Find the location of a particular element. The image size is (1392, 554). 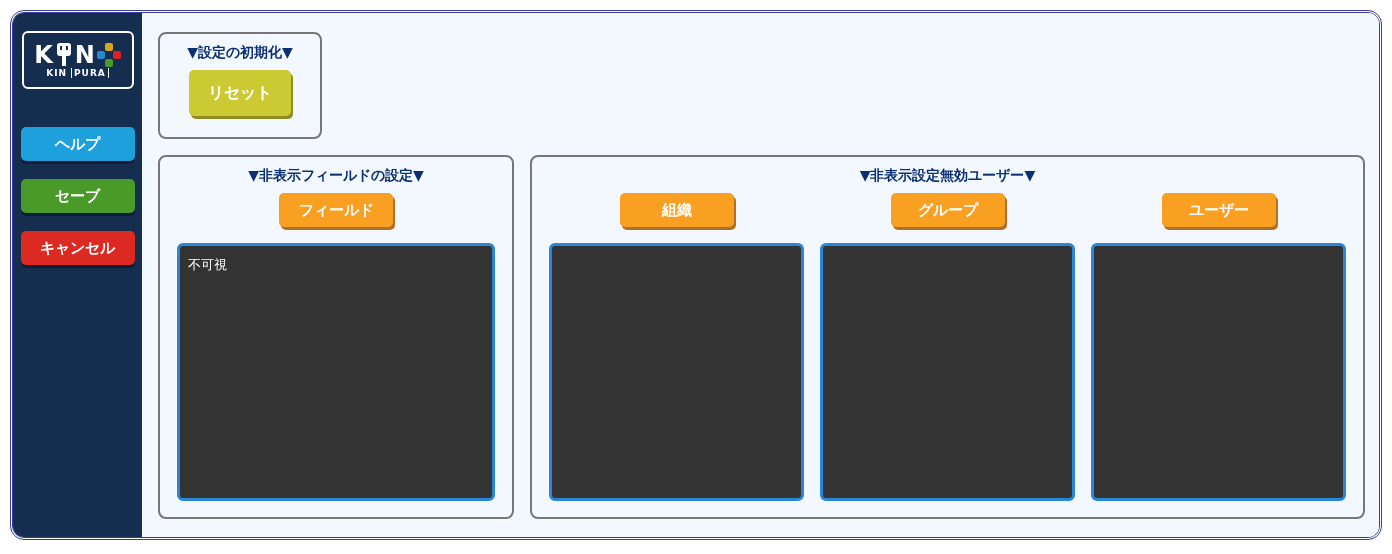

save-button: セーブ is located at coordinates (77, 196).